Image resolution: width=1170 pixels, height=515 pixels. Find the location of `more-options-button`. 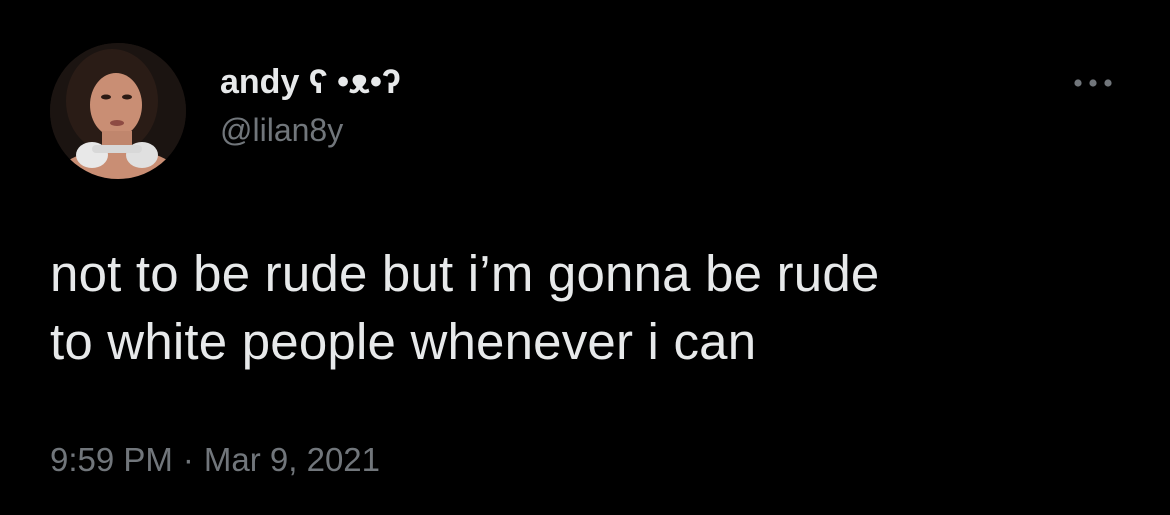

more-options-button is located at coordinates (1093, 83).